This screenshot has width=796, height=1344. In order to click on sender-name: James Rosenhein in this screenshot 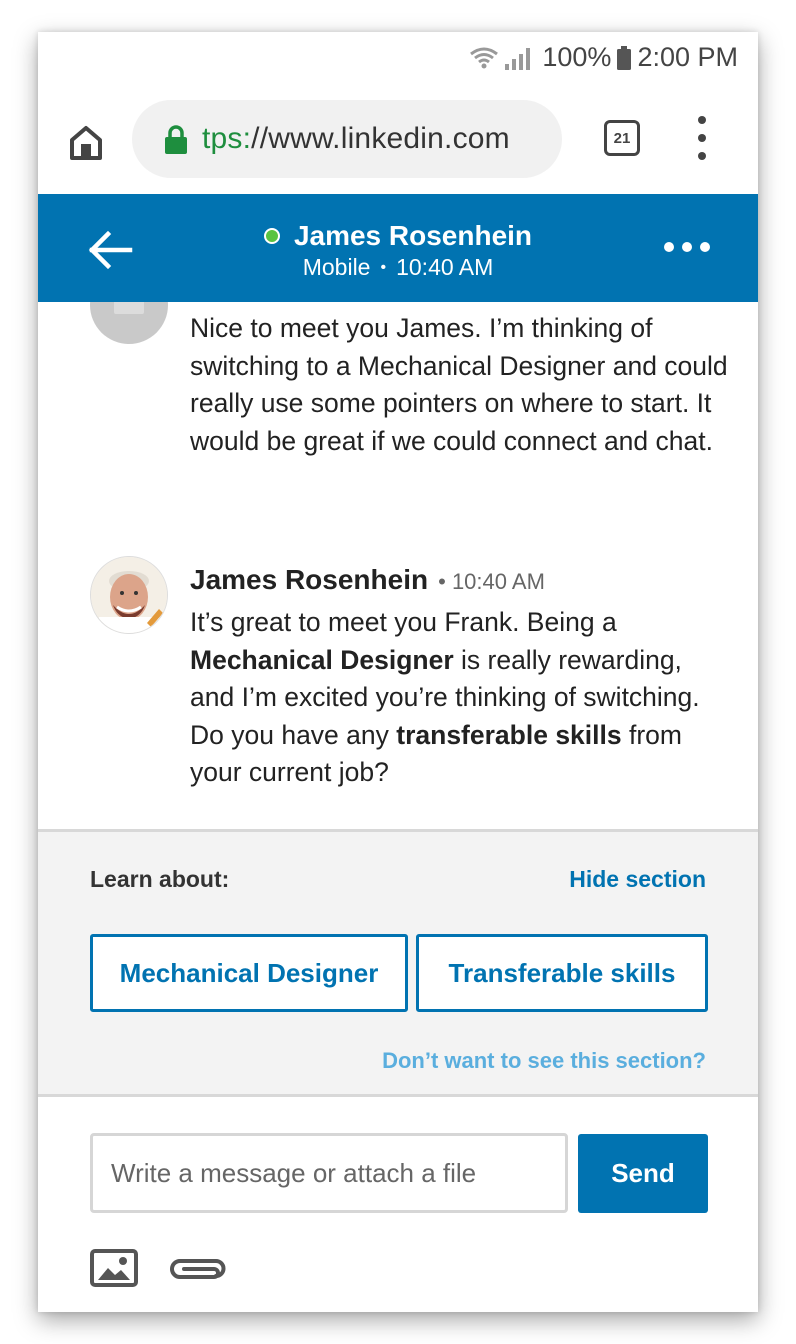, I will do `click(309, 580)`.